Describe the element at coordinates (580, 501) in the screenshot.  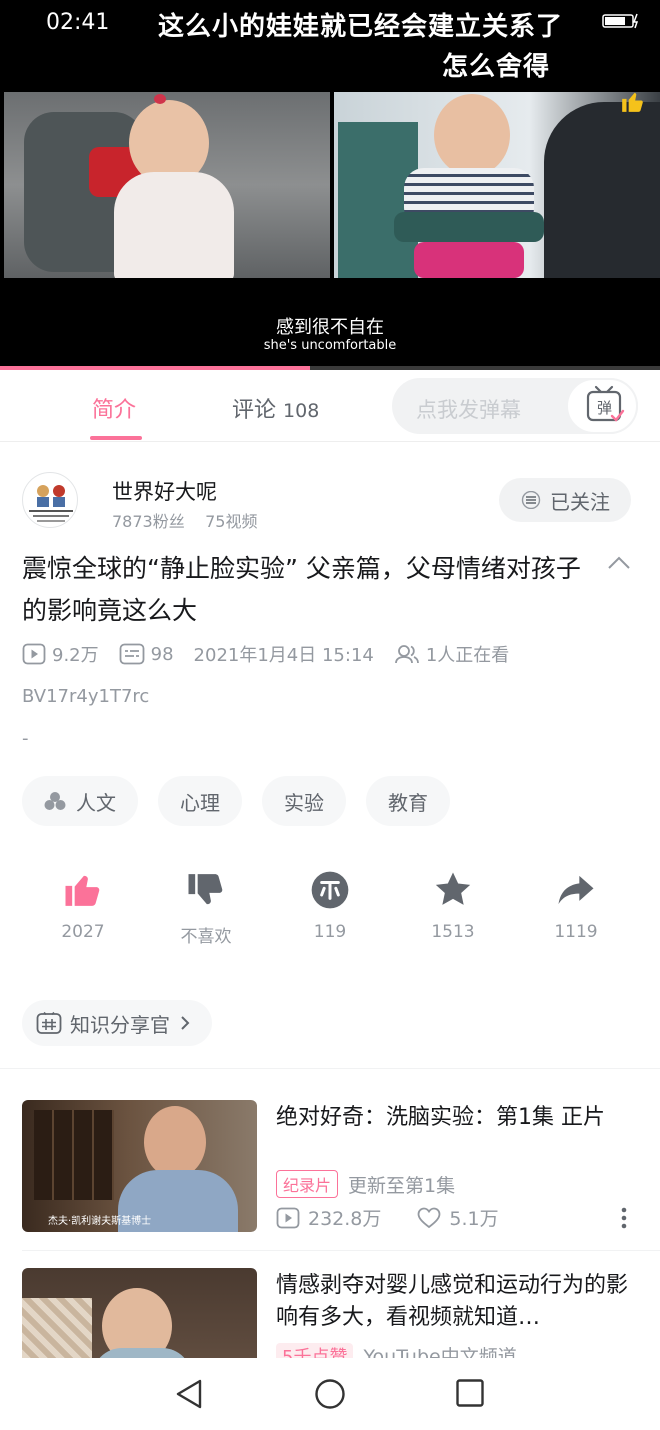
I see `follow-label: 已关注` at that location.